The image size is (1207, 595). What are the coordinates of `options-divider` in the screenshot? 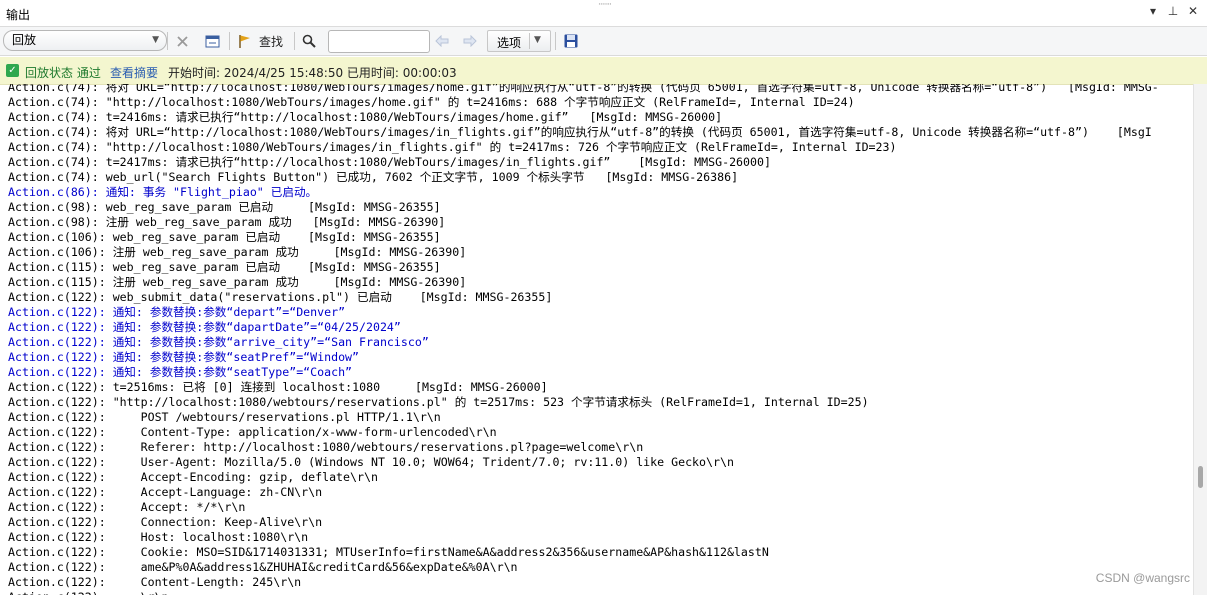 It's located at (529, 41).